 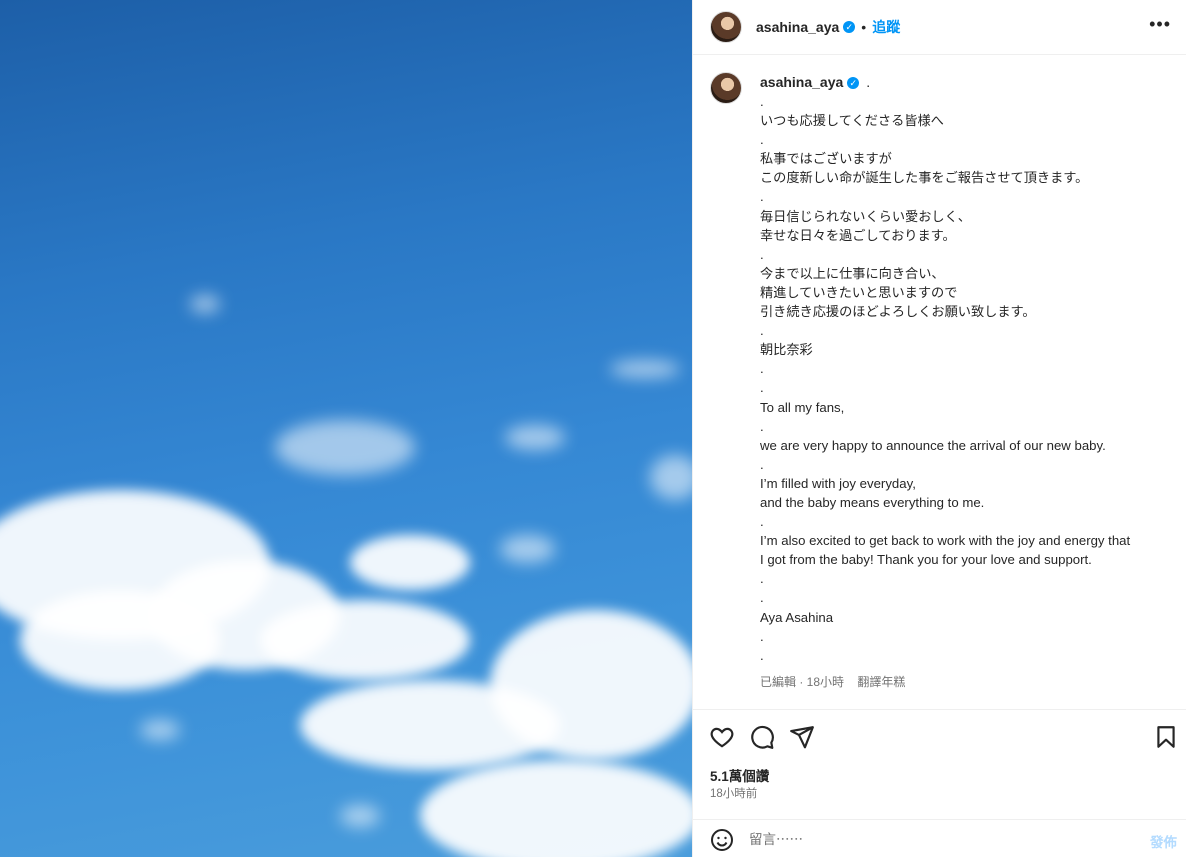 What do you see at coordinates (838, 483) in the screenshot?
I see `caption-line: I’m filled with joy everyday,` at bounding box center [838, 483].